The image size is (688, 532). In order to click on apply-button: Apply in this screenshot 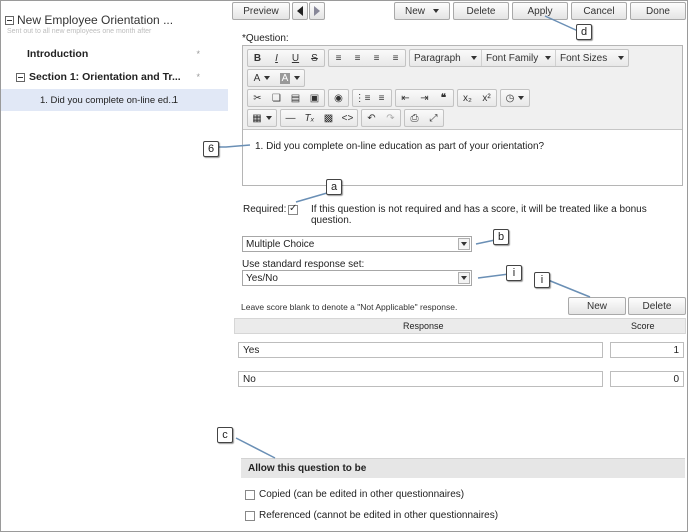, I will do `click(540, 11)`.